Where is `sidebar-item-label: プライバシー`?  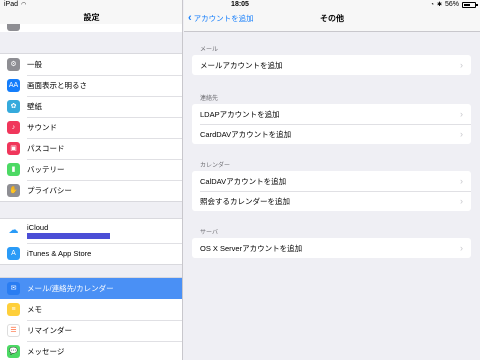
sidebar-item-label: プライバシー is located at coordinates (49, 190).